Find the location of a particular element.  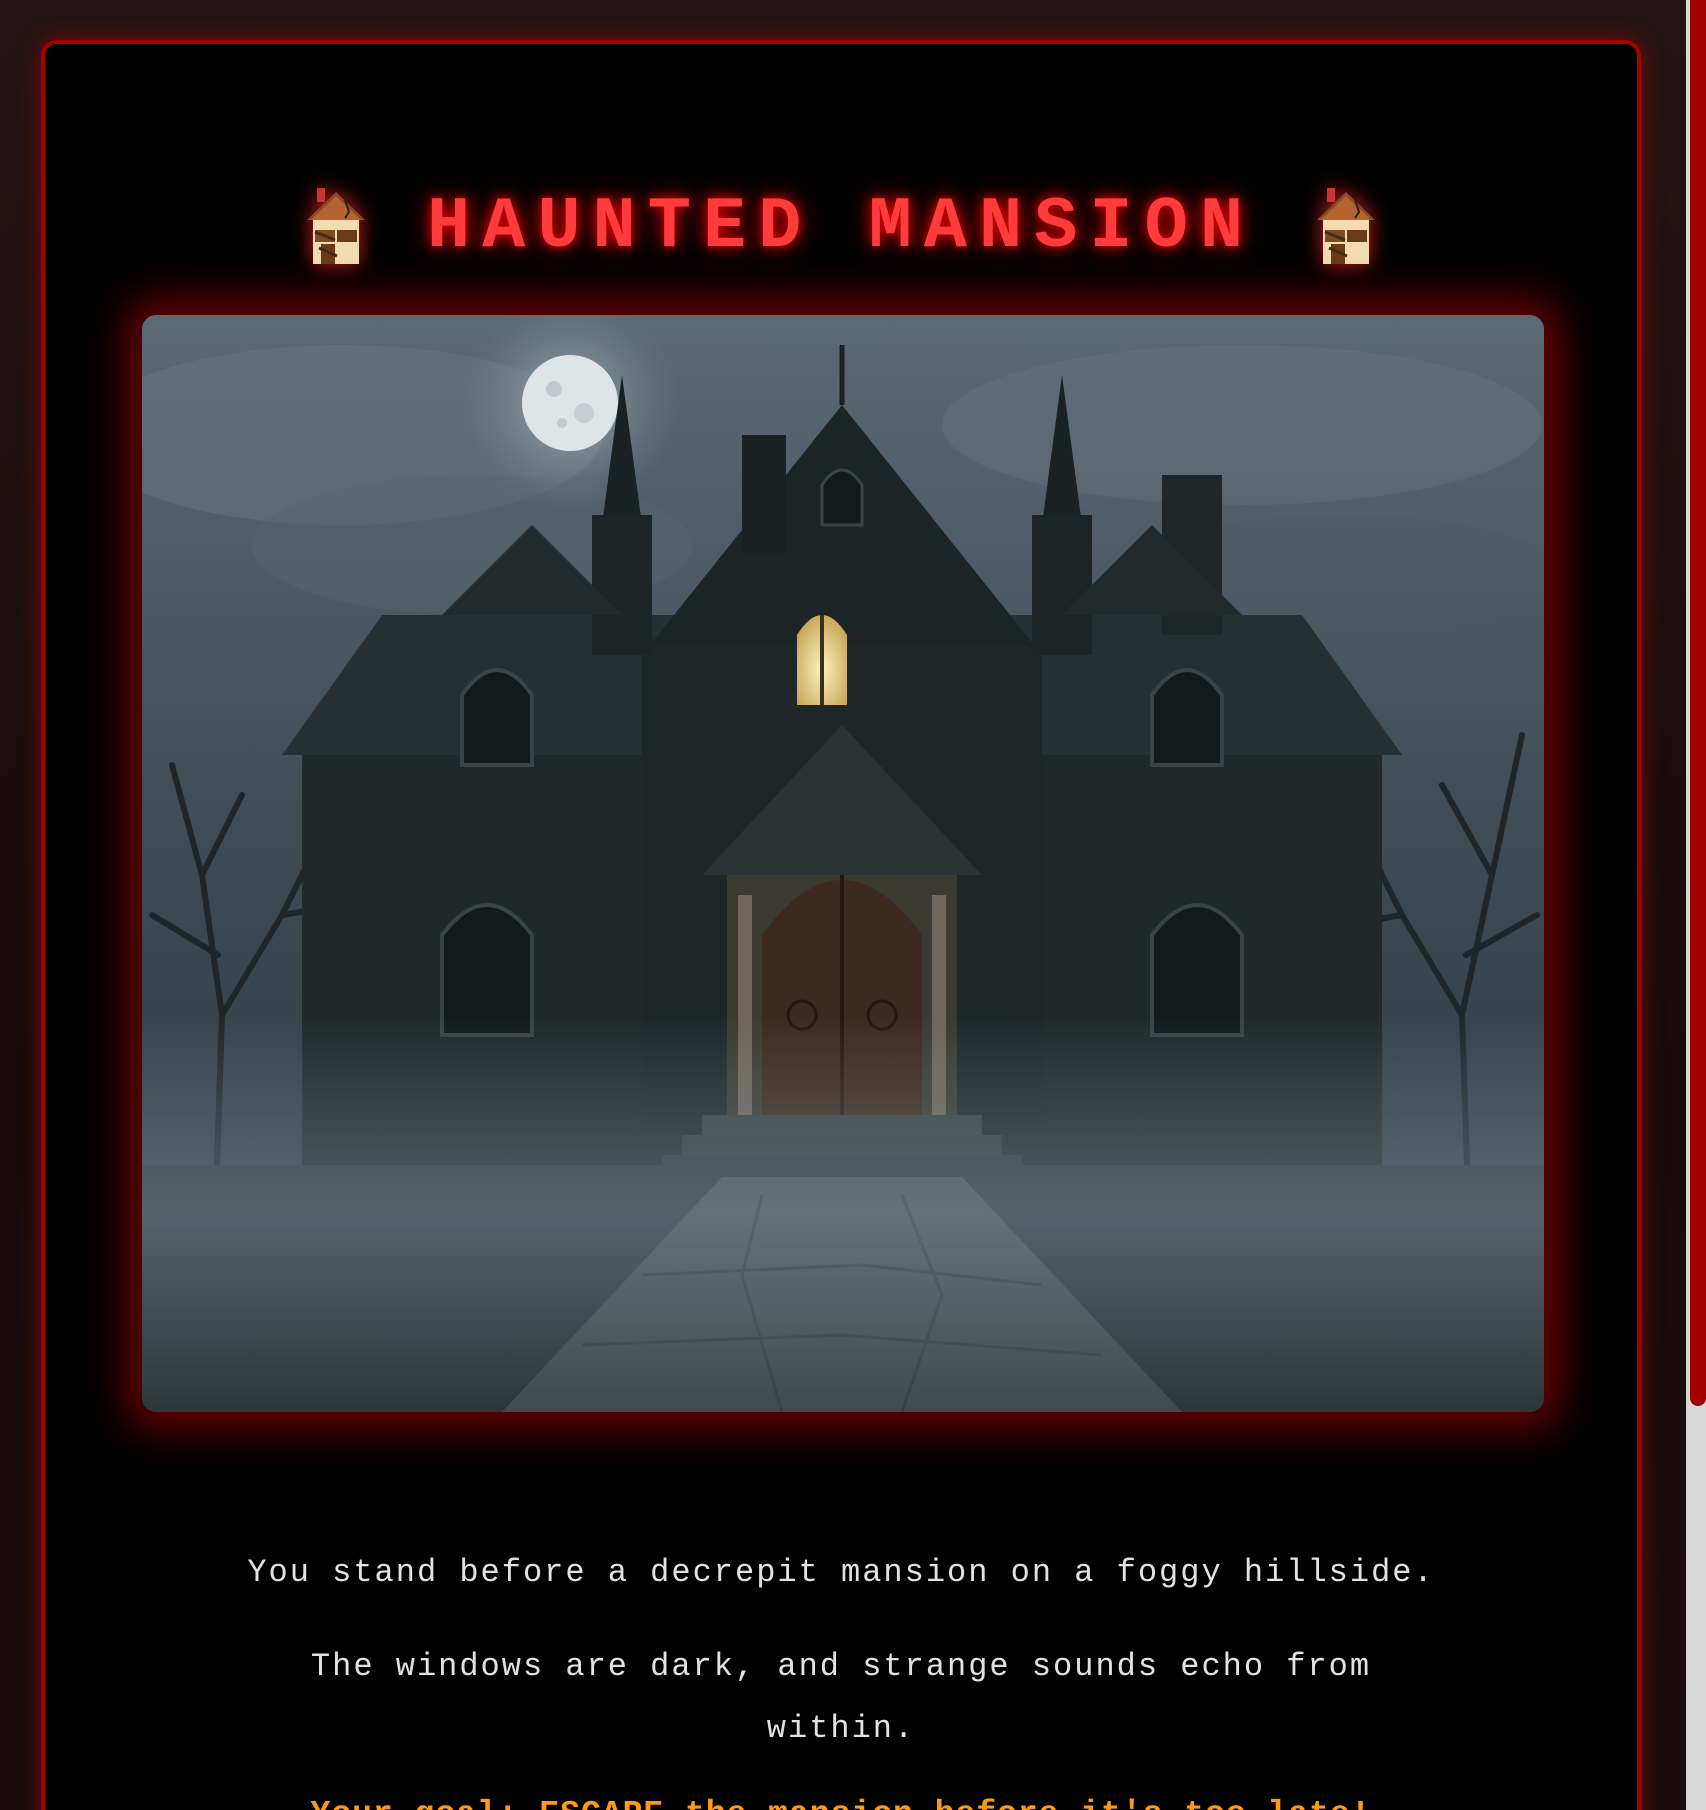

vertical-scrollbar is located at coordinates (1696, 905).